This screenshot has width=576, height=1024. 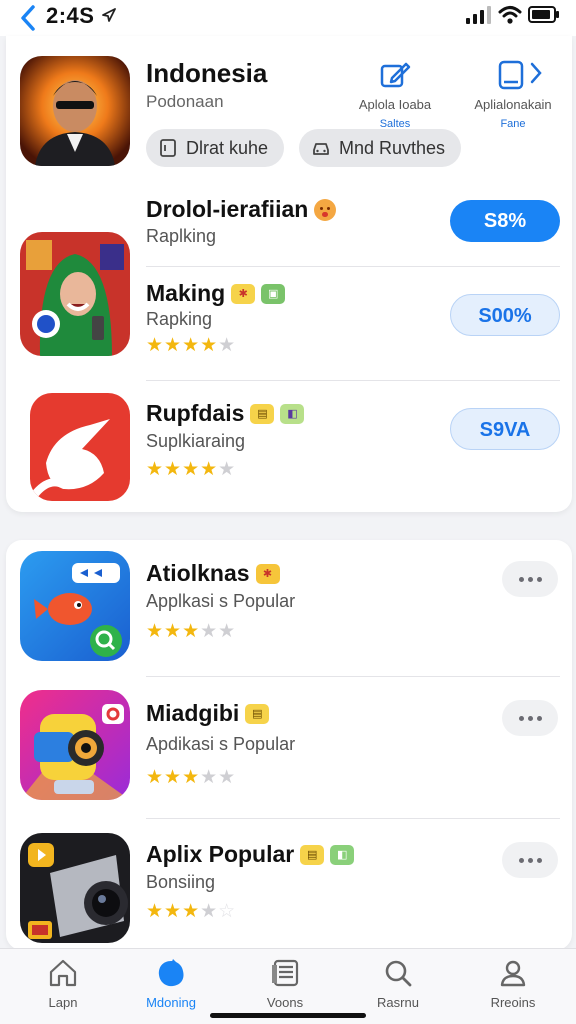 I want to click on top-list-title-3: Rupfdais ▤ ◧, so click(x=225, y=413).